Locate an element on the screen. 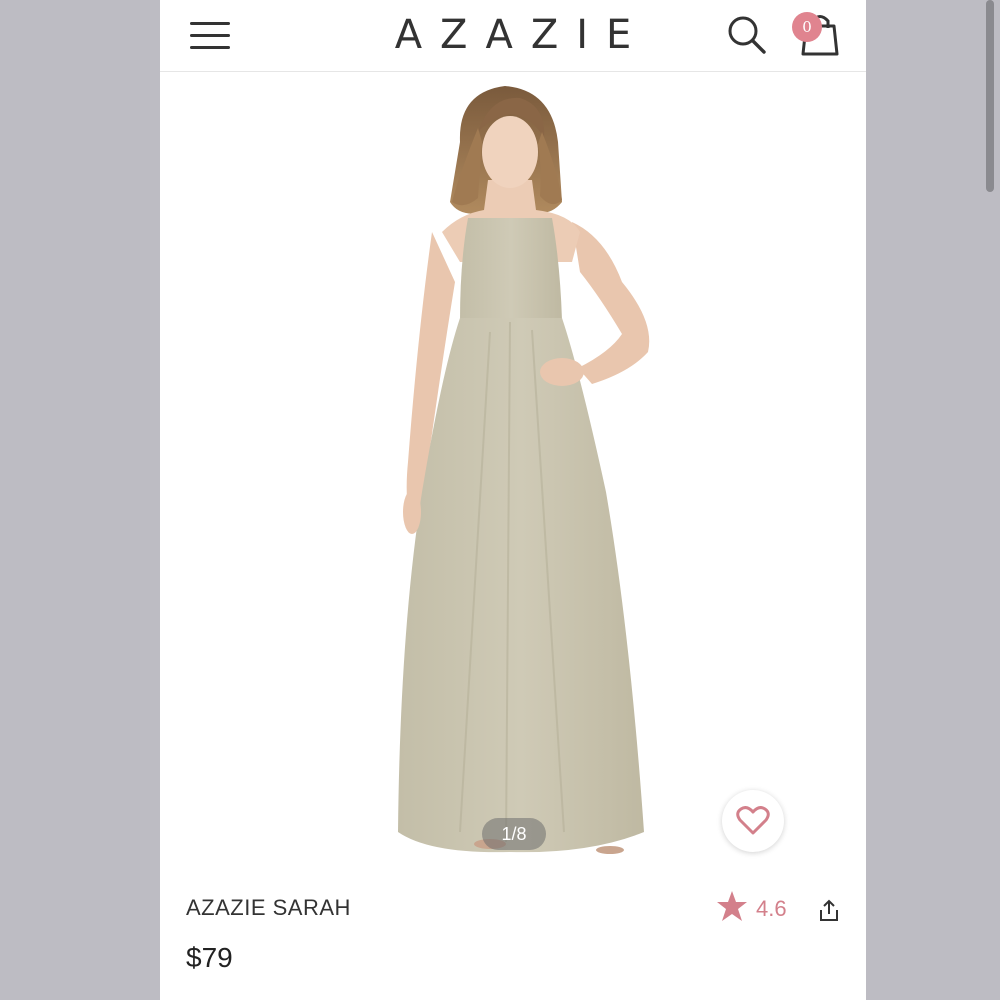  search-icon is located at coordinates (747, 35).